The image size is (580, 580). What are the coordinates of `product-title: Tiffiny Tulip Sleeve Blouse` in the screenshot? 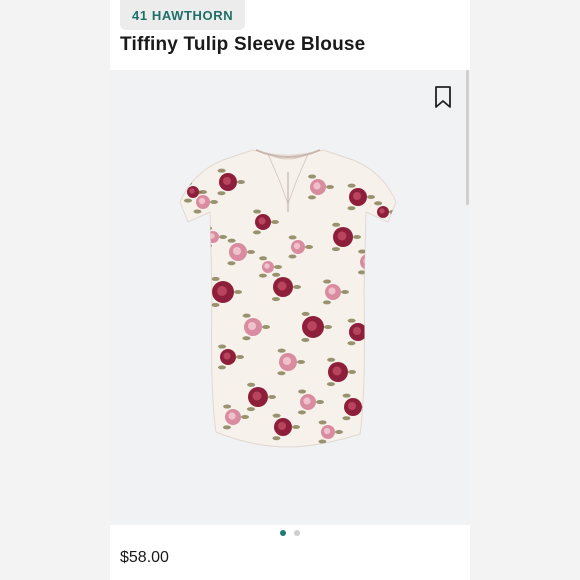 It's located at (243, 44).